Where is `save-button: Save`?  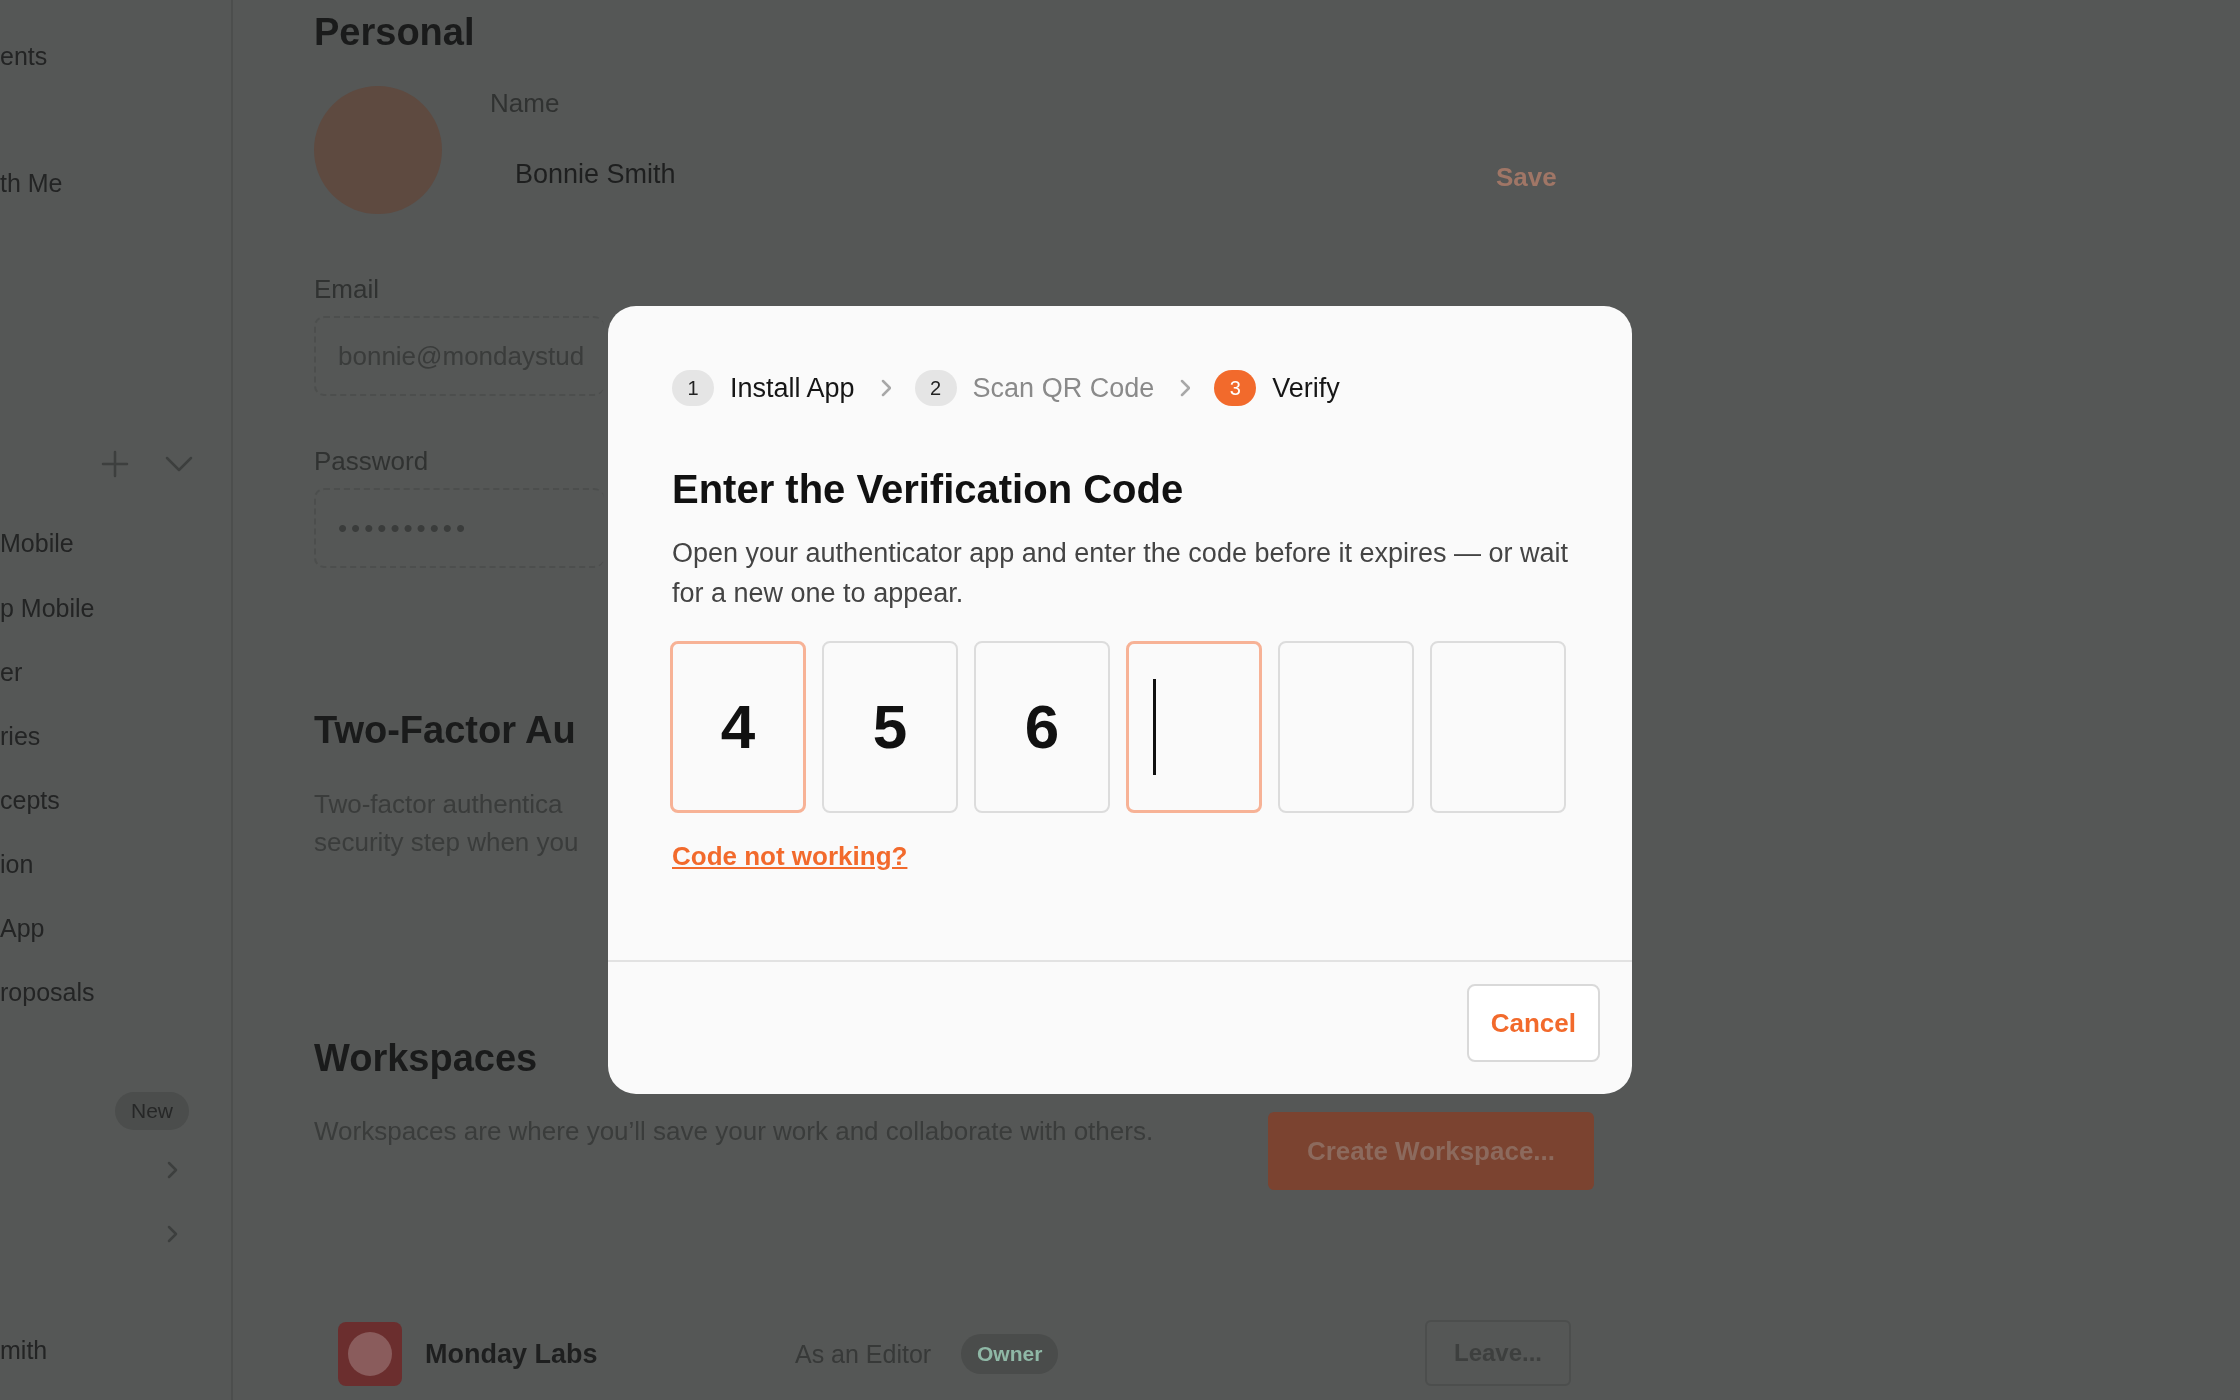
save-button: Save is located at coordinates (1526, 177).